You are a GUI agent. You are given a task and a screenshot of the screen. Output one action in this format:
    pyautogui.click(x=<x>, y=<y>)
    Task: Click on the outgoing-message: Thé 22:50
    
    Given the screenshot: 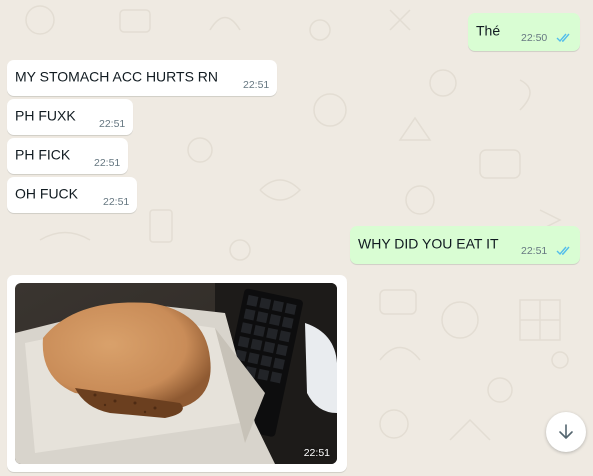 What is the action you would take?
    pyautogui.click(x=524, y=32)
    